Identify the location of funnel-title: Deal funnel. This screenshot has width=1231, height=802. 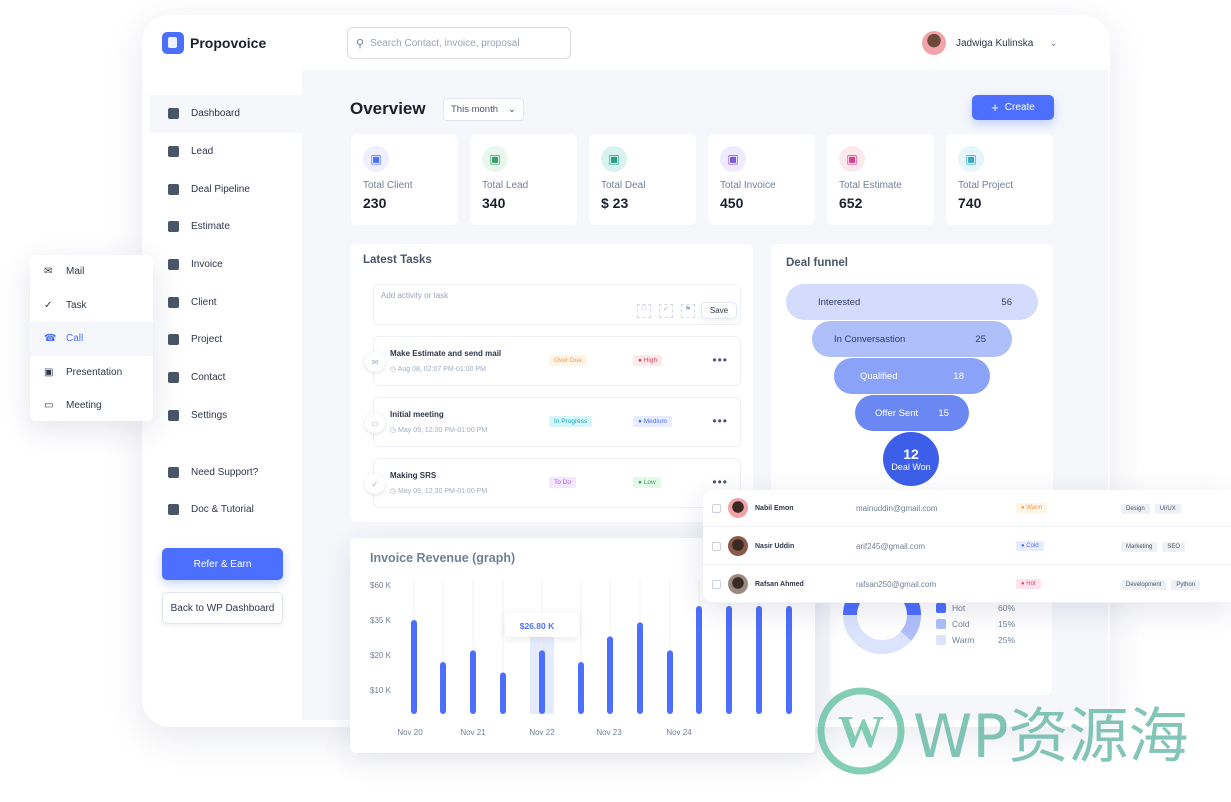
(817, 263).